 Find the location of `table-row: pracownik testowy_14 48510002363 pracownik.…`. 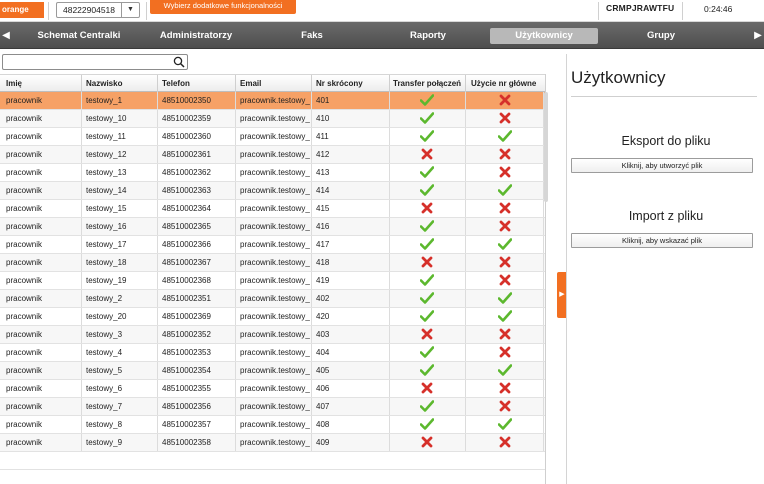

table-row: pracownik testowy_14 48510002363 pracownik.… is located at coordinates (272, 191).